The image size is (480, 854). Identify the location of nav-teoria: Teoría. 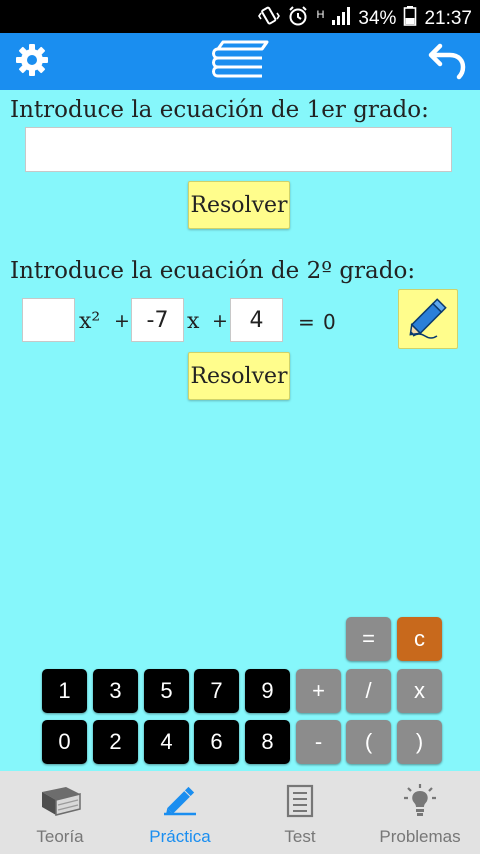
(60, 812).